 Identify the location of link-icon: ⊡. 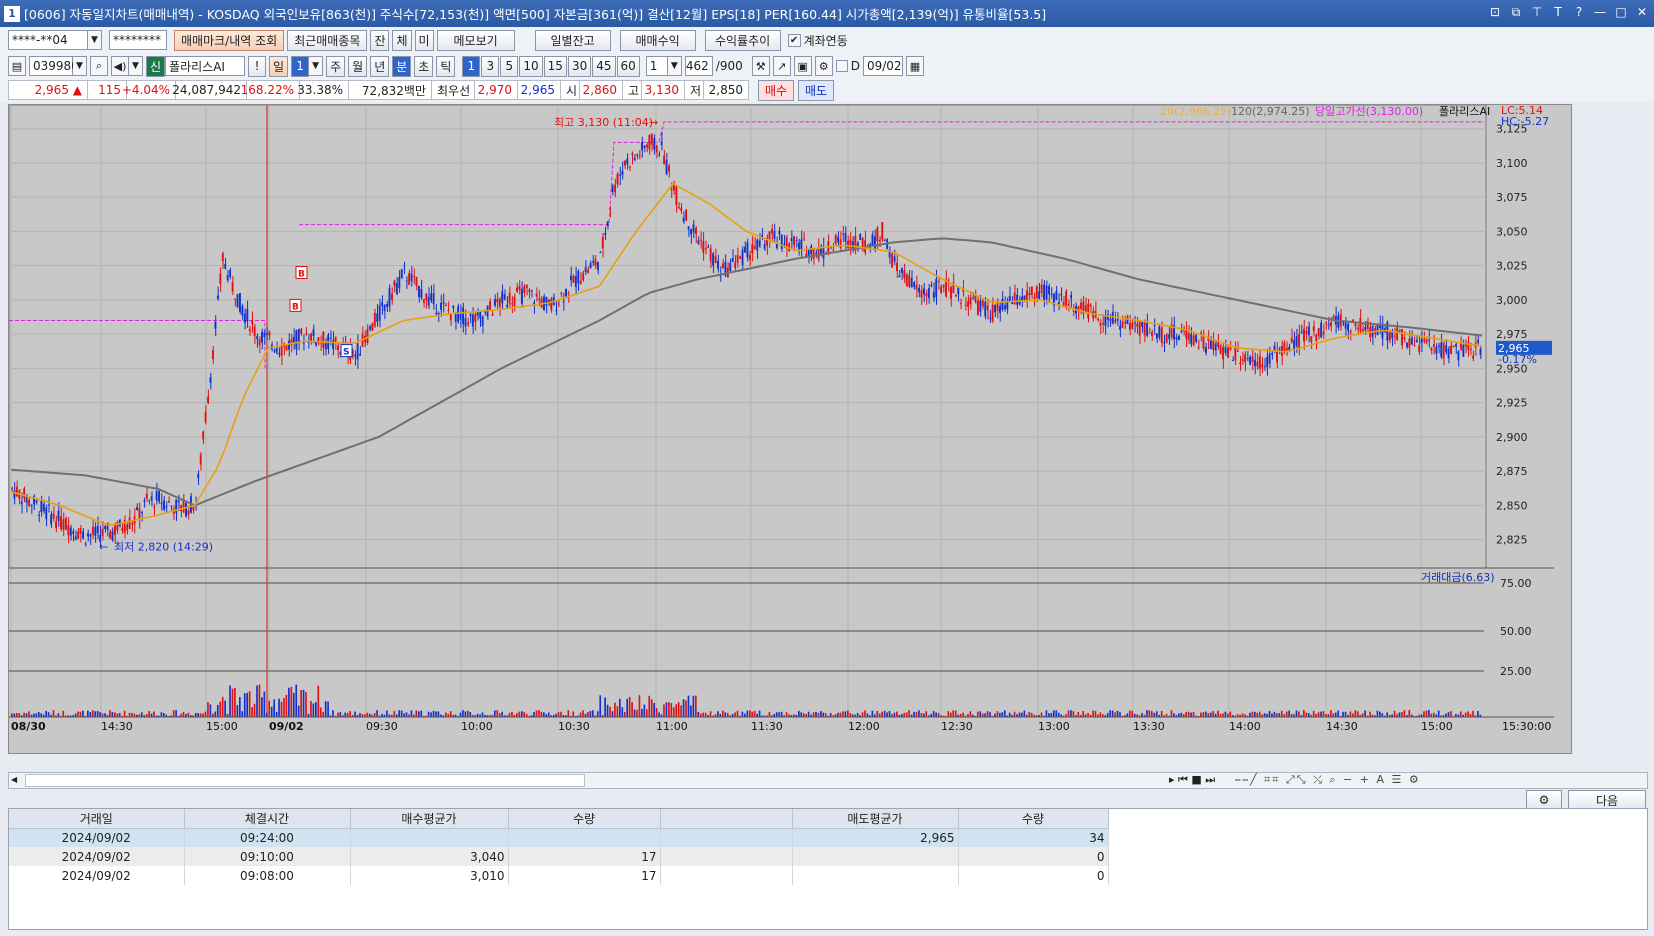
(1495, 12).